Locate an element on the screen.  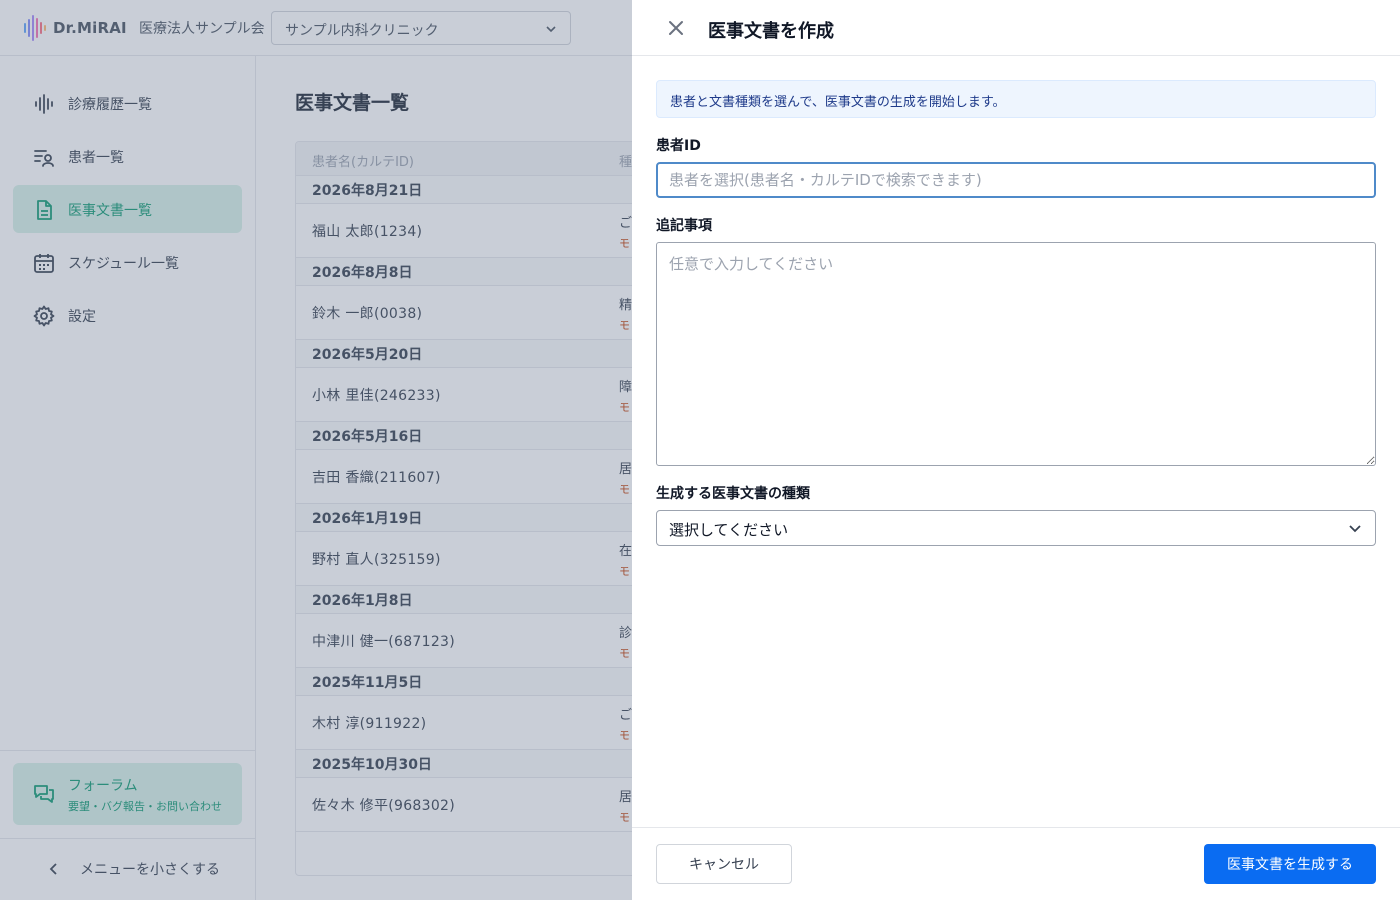
notes-textarea is located at coordinates (1016, 354).